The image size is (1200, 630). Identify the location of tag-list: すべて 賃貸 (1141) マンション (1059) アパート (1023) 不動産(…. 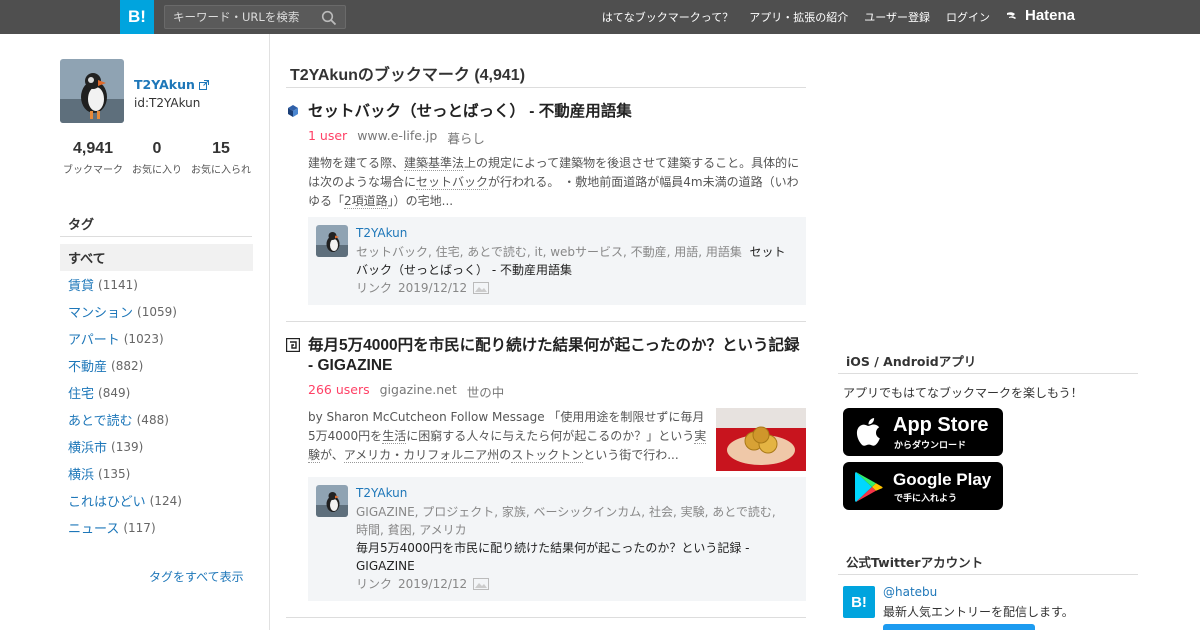
(156, 392).